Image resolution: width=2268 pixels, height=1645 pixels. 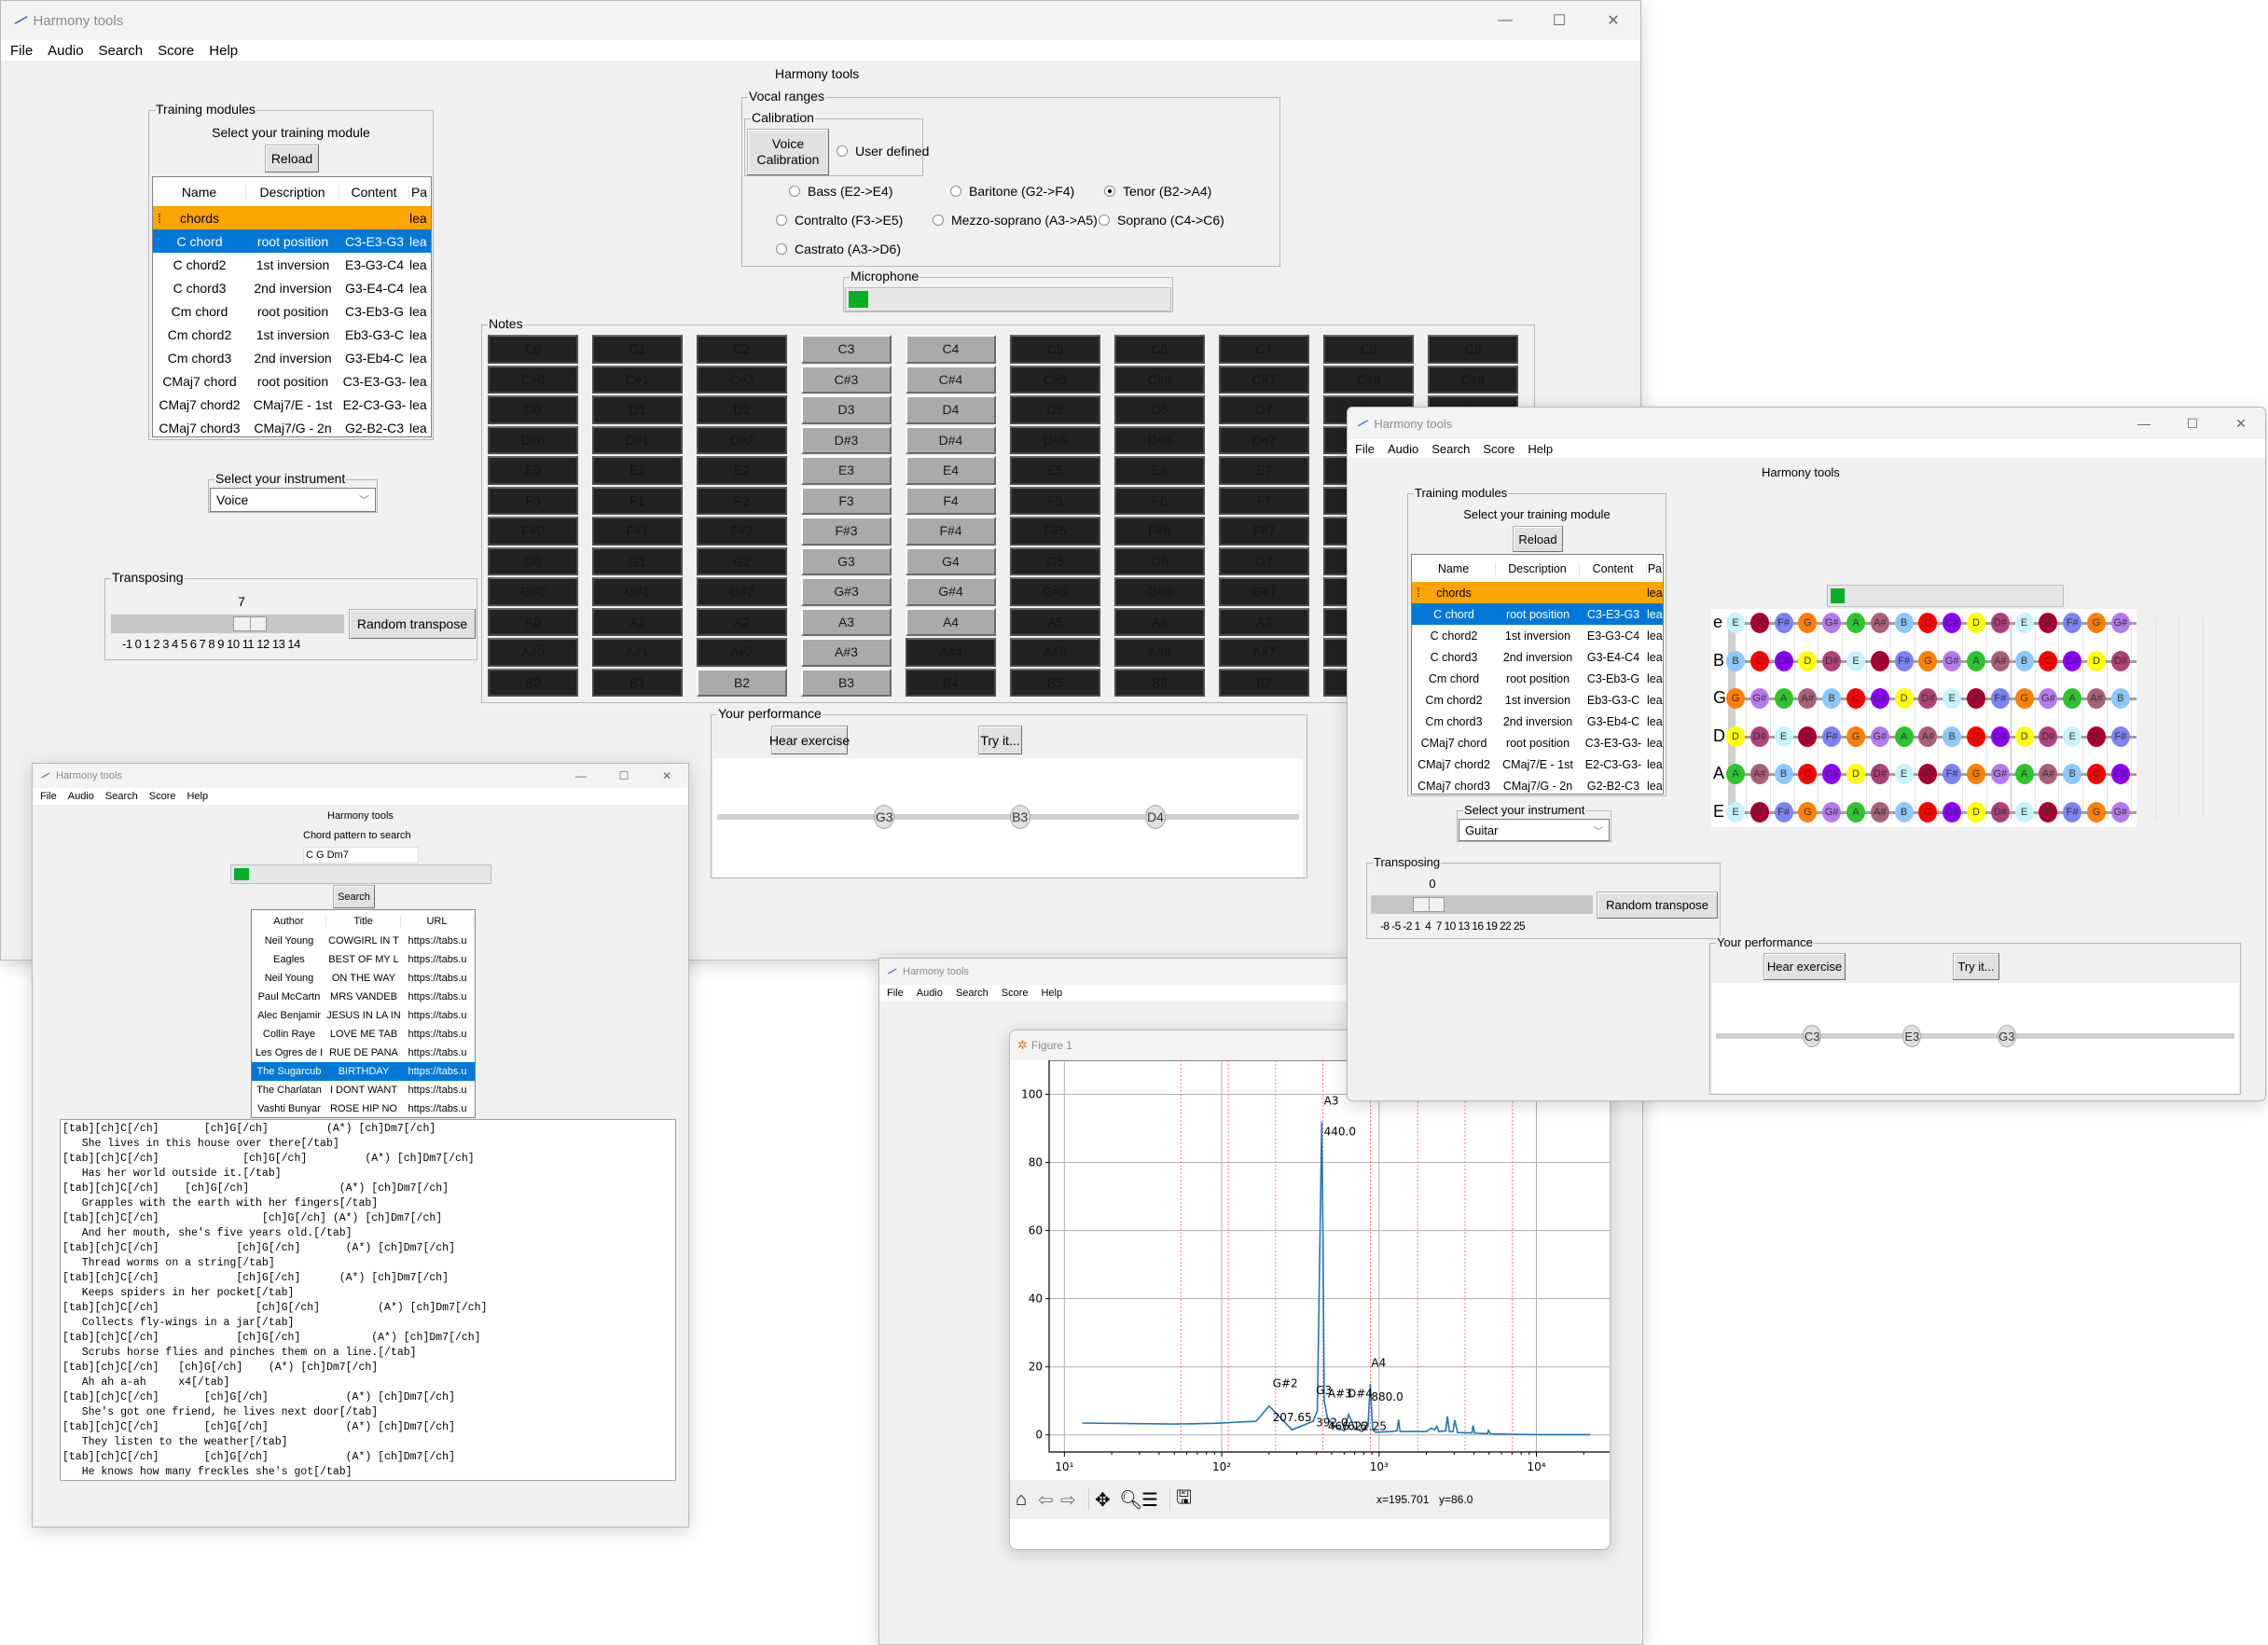 What do you see at coordinates (951, 591) in the screenshot?
I see `note-button-gs4: G#4` at bounding box center [951, 591].